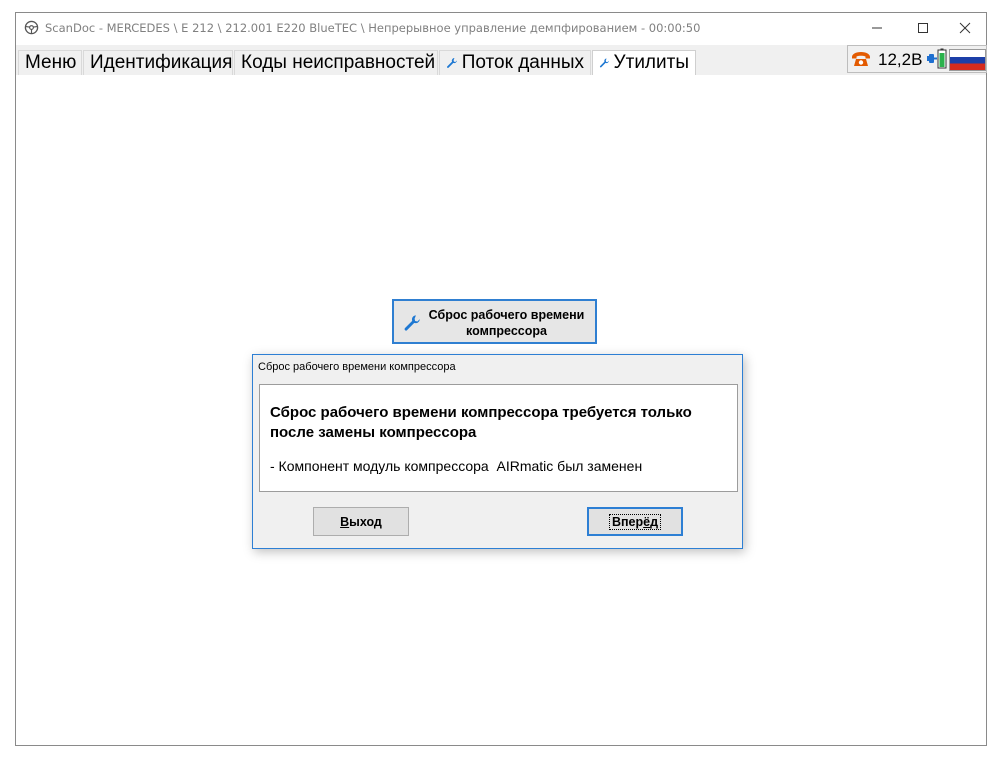 This screenshot has width=1000, height=766. What do you see at coordinates (522, 62) in the screenshot?
I see `tab-label: Поток данных` at bounding box center [522, 62].